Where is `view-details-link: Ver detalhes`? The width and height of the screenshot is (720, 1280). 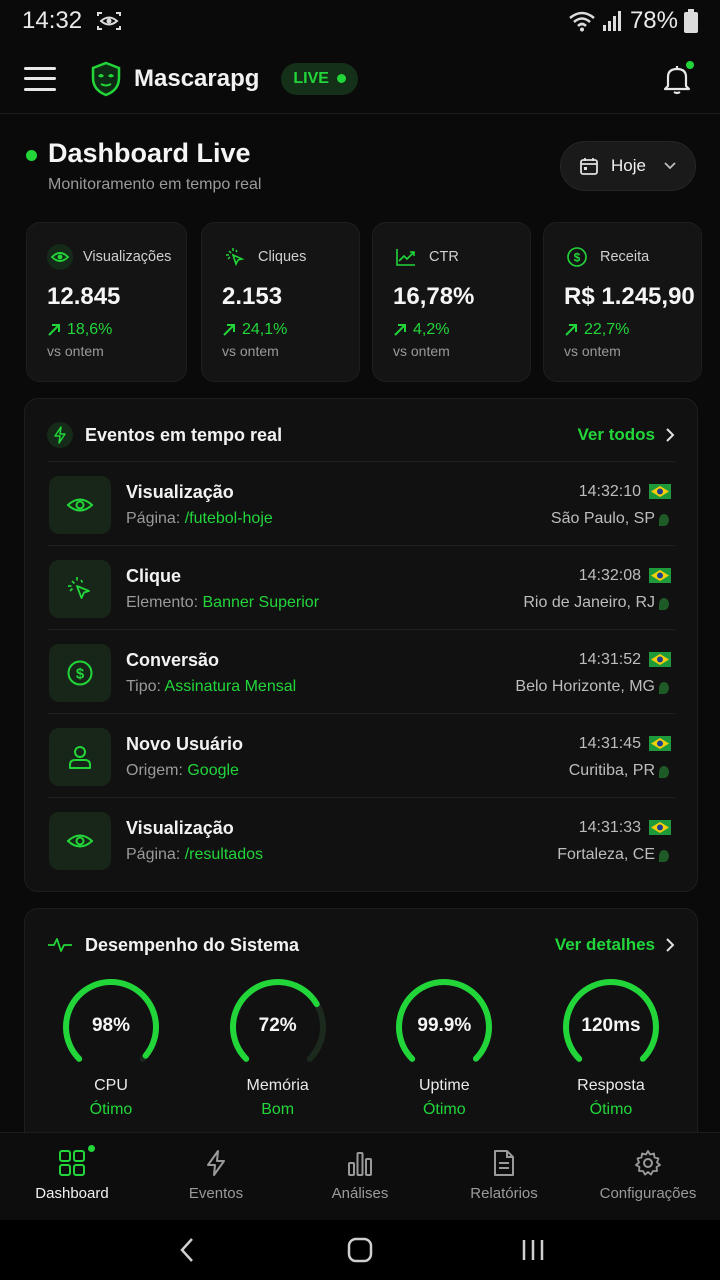
view-details-link: Ver detalhes is located at coordinates (615, 945).